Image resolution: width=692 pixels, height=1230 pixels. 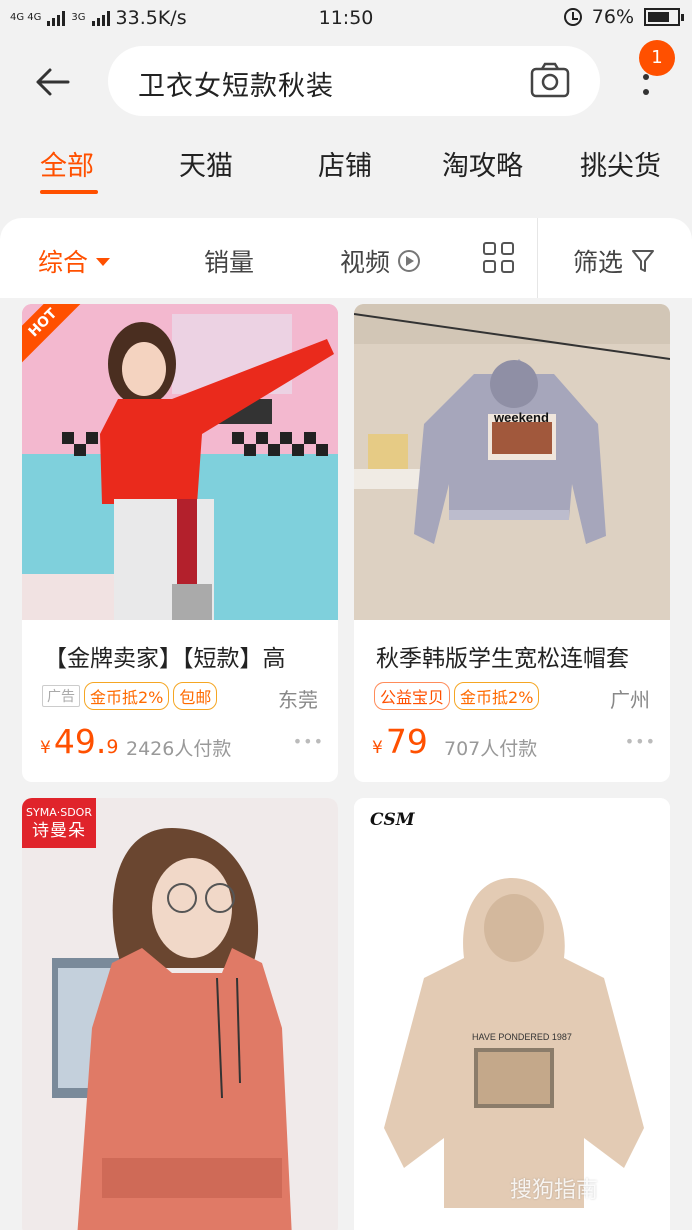 I want to click on print-text: weekend, so click(x=521, y=417).